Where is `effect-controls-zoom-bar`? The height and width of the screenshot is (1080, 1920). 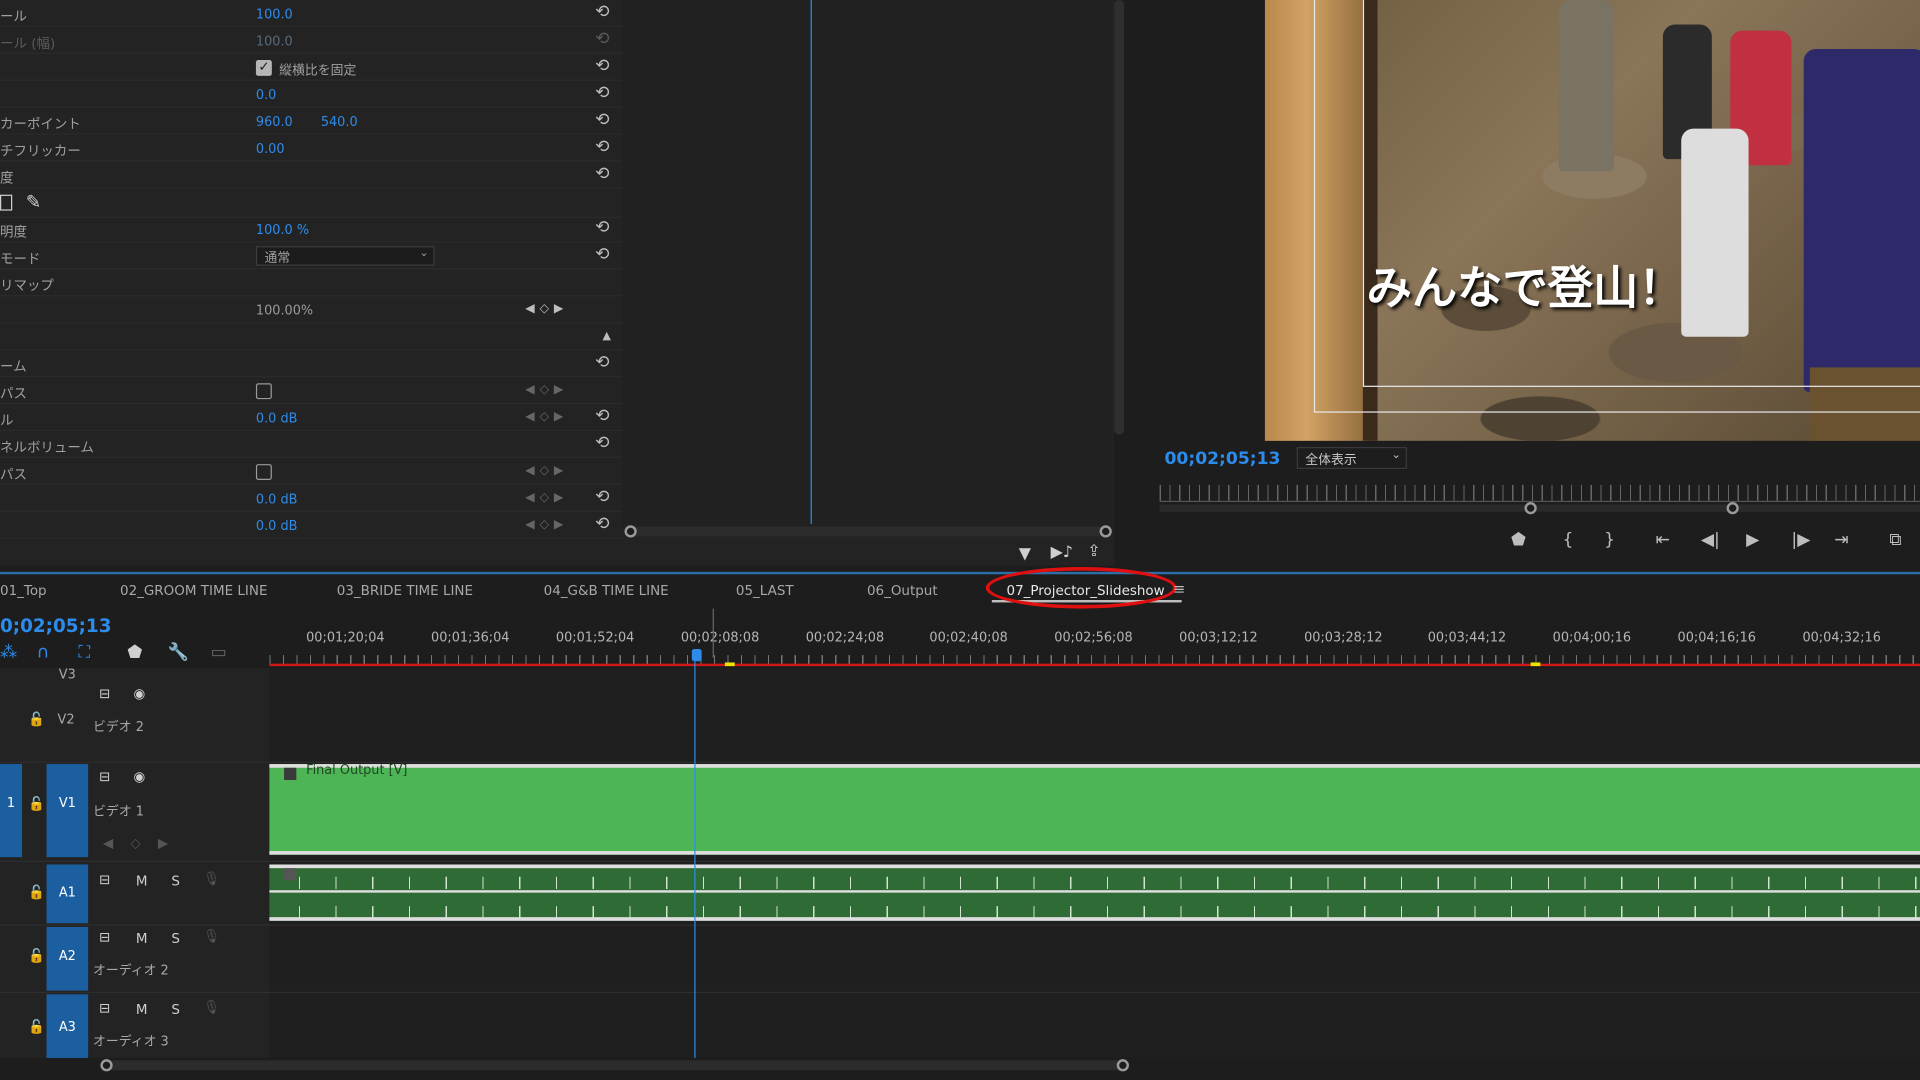
effect-controls-zoom-bar is located at coordinates (868, 531).